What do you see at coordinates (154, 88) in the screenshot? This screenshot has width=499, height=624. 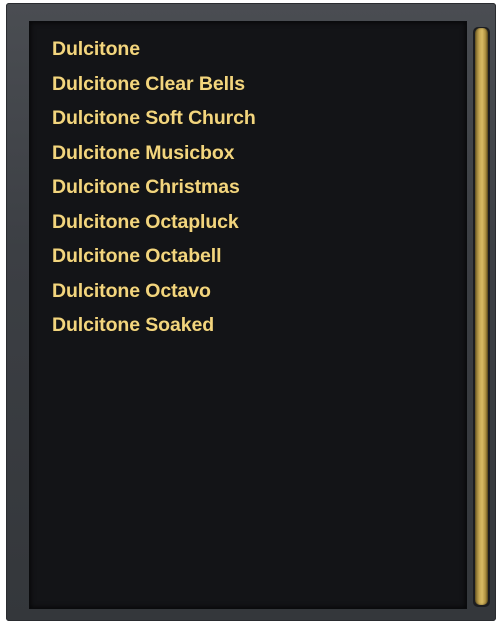 I see `preset-item-dulcitone-clear-bells: Dulcitone Clear Bells` at bounding box center [154, 88].